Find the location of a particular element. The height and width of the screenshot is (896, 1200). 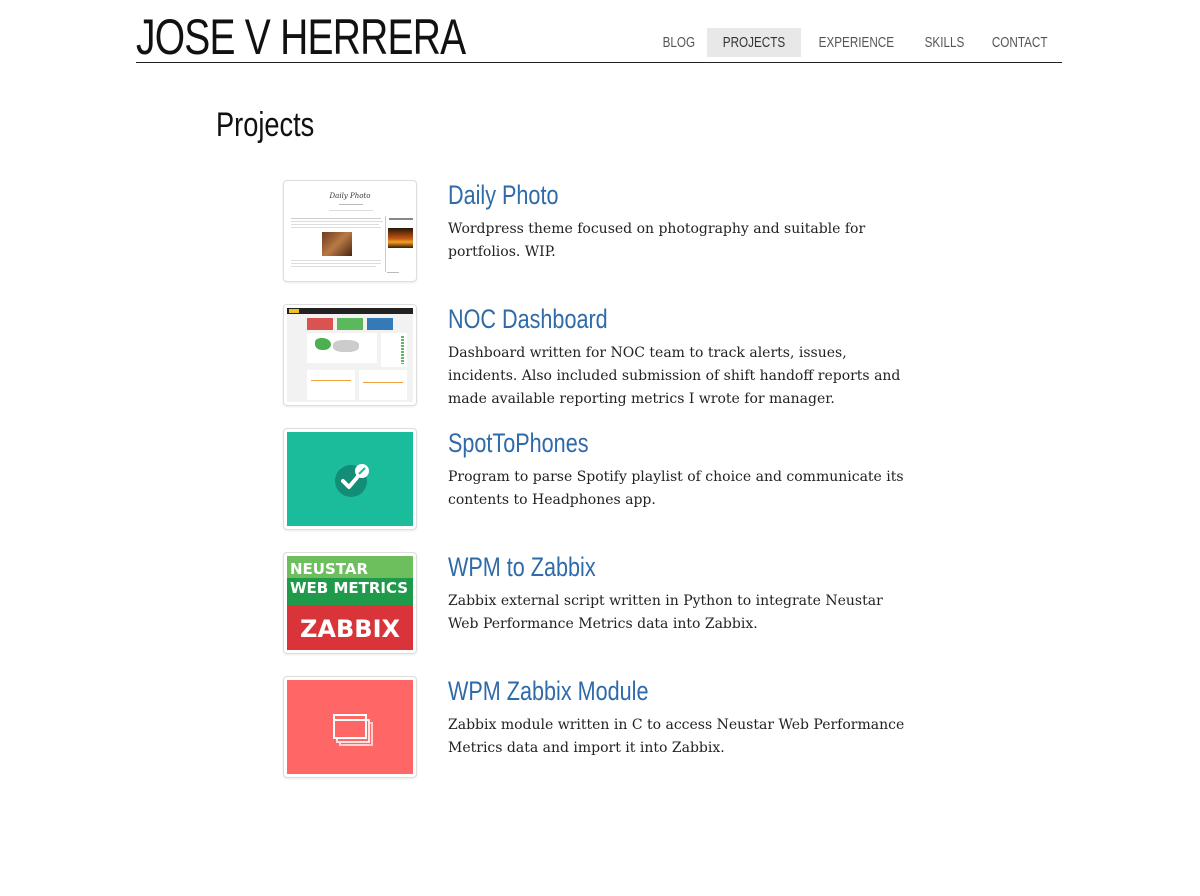

logo-line-neustar: NEUSTAR is located at coordinates (329, 569).